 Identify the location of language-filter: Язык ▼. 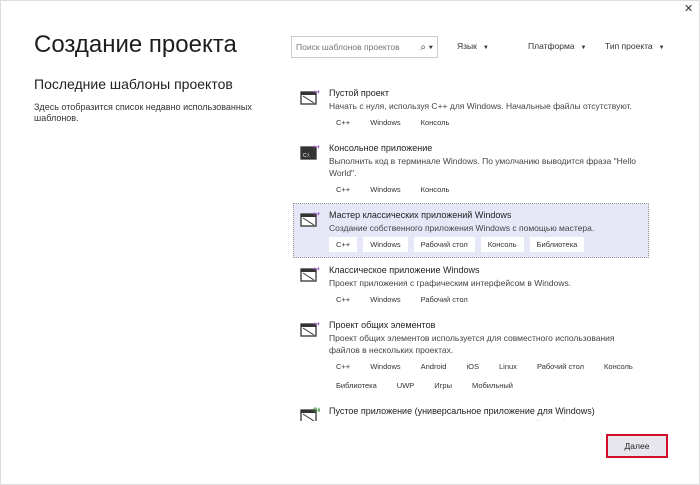
(473, 46).